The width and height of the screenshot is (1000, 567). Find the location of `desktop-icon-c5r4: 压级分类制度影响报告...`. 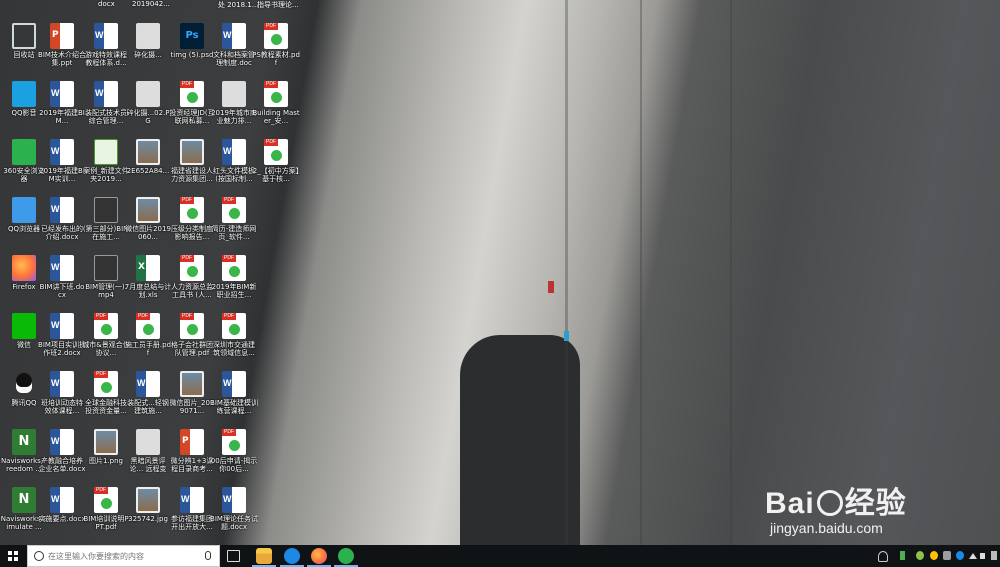

desktop-icon-c5r4: 压级分类制度影响报告... is located at coordinates (192, 222).